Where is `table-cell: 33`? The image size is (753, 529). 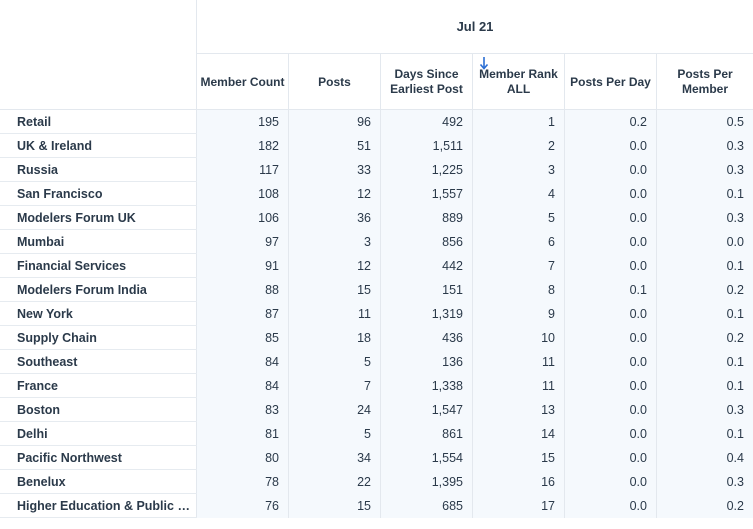
table-cell: 33 is located at coordinates (335, 170).